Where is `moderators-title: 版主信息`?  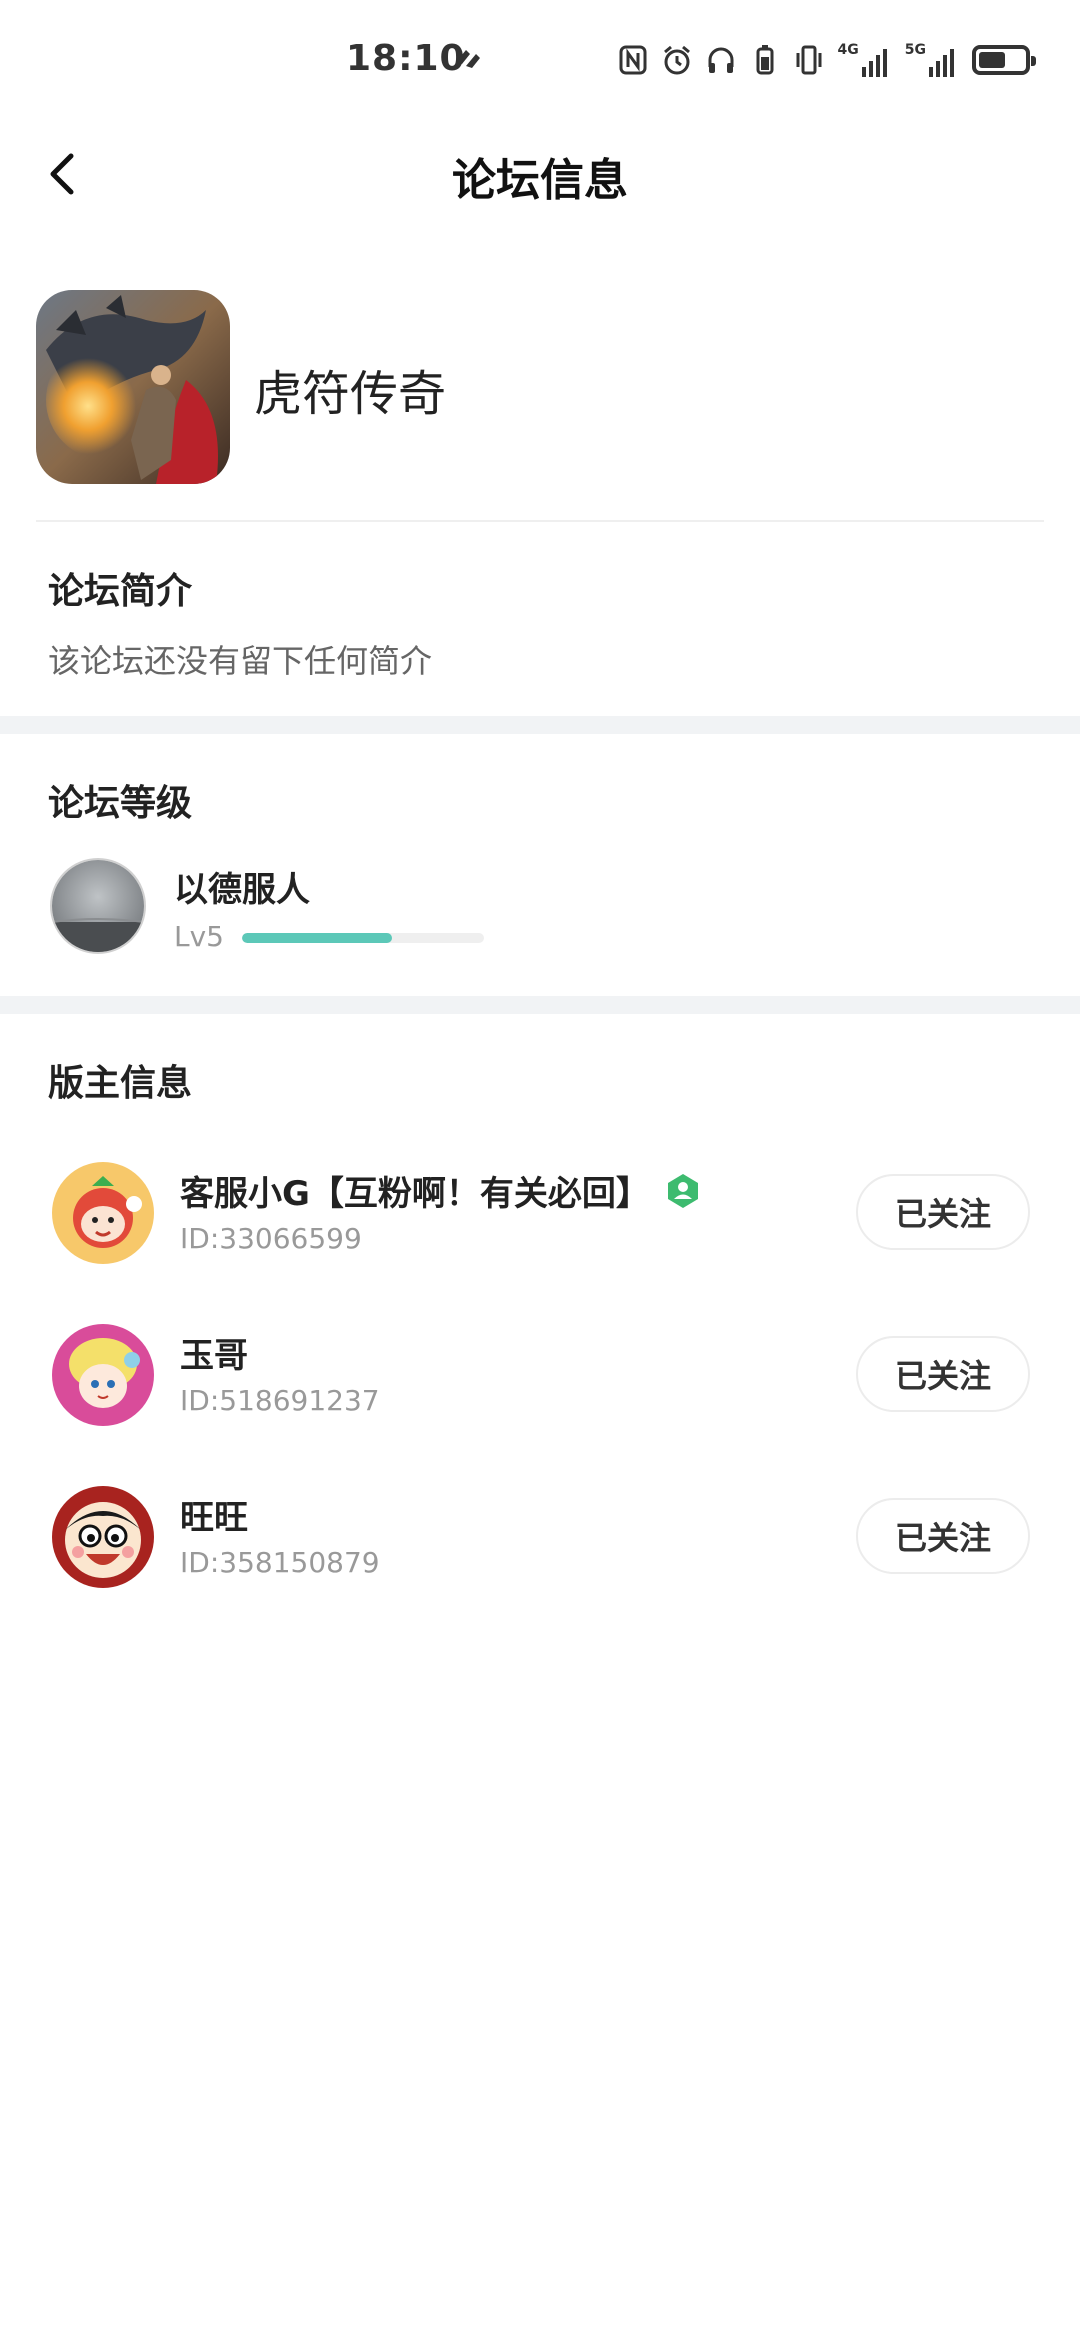
moderators-title: 版主信息 is located at coordinates (120, 1083).